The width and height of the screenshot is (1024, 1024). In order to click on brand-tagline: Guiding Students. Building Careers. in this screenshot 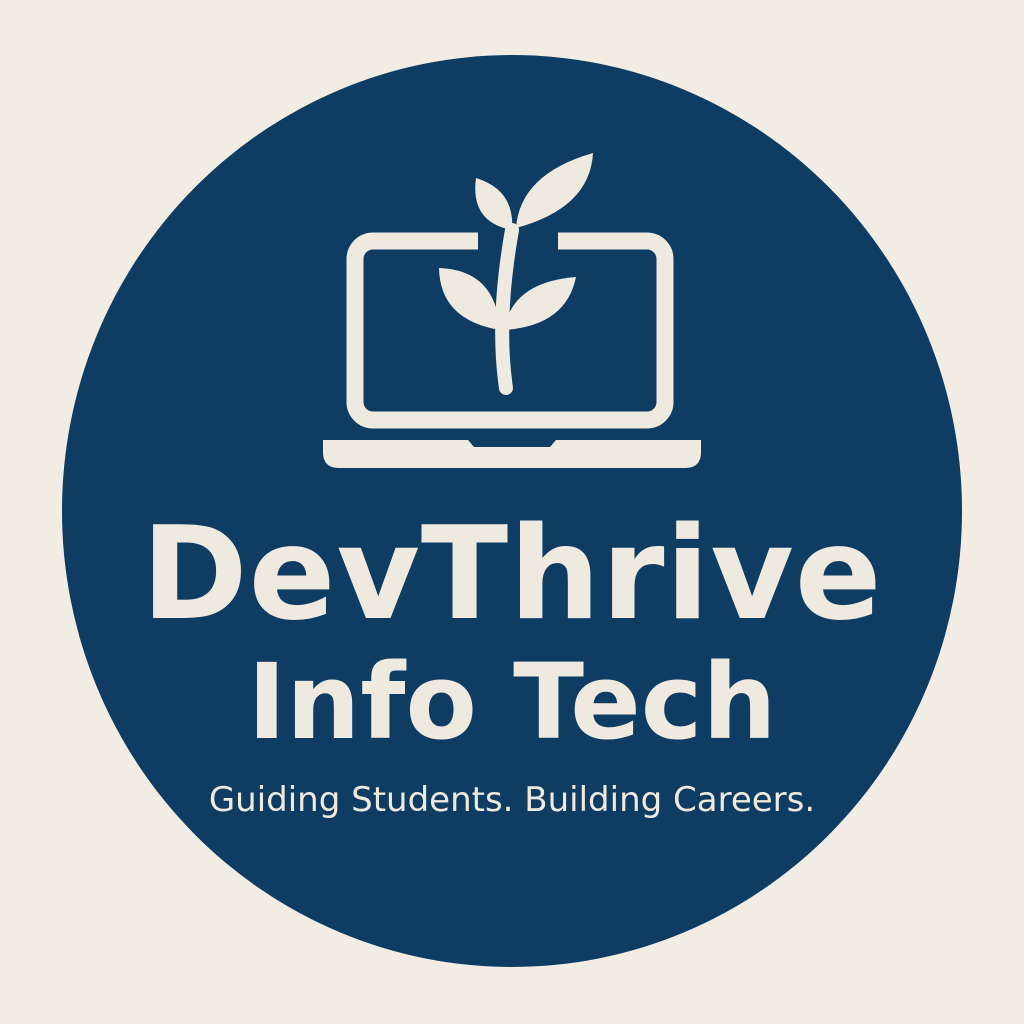, I will do `click(512, 800)`.